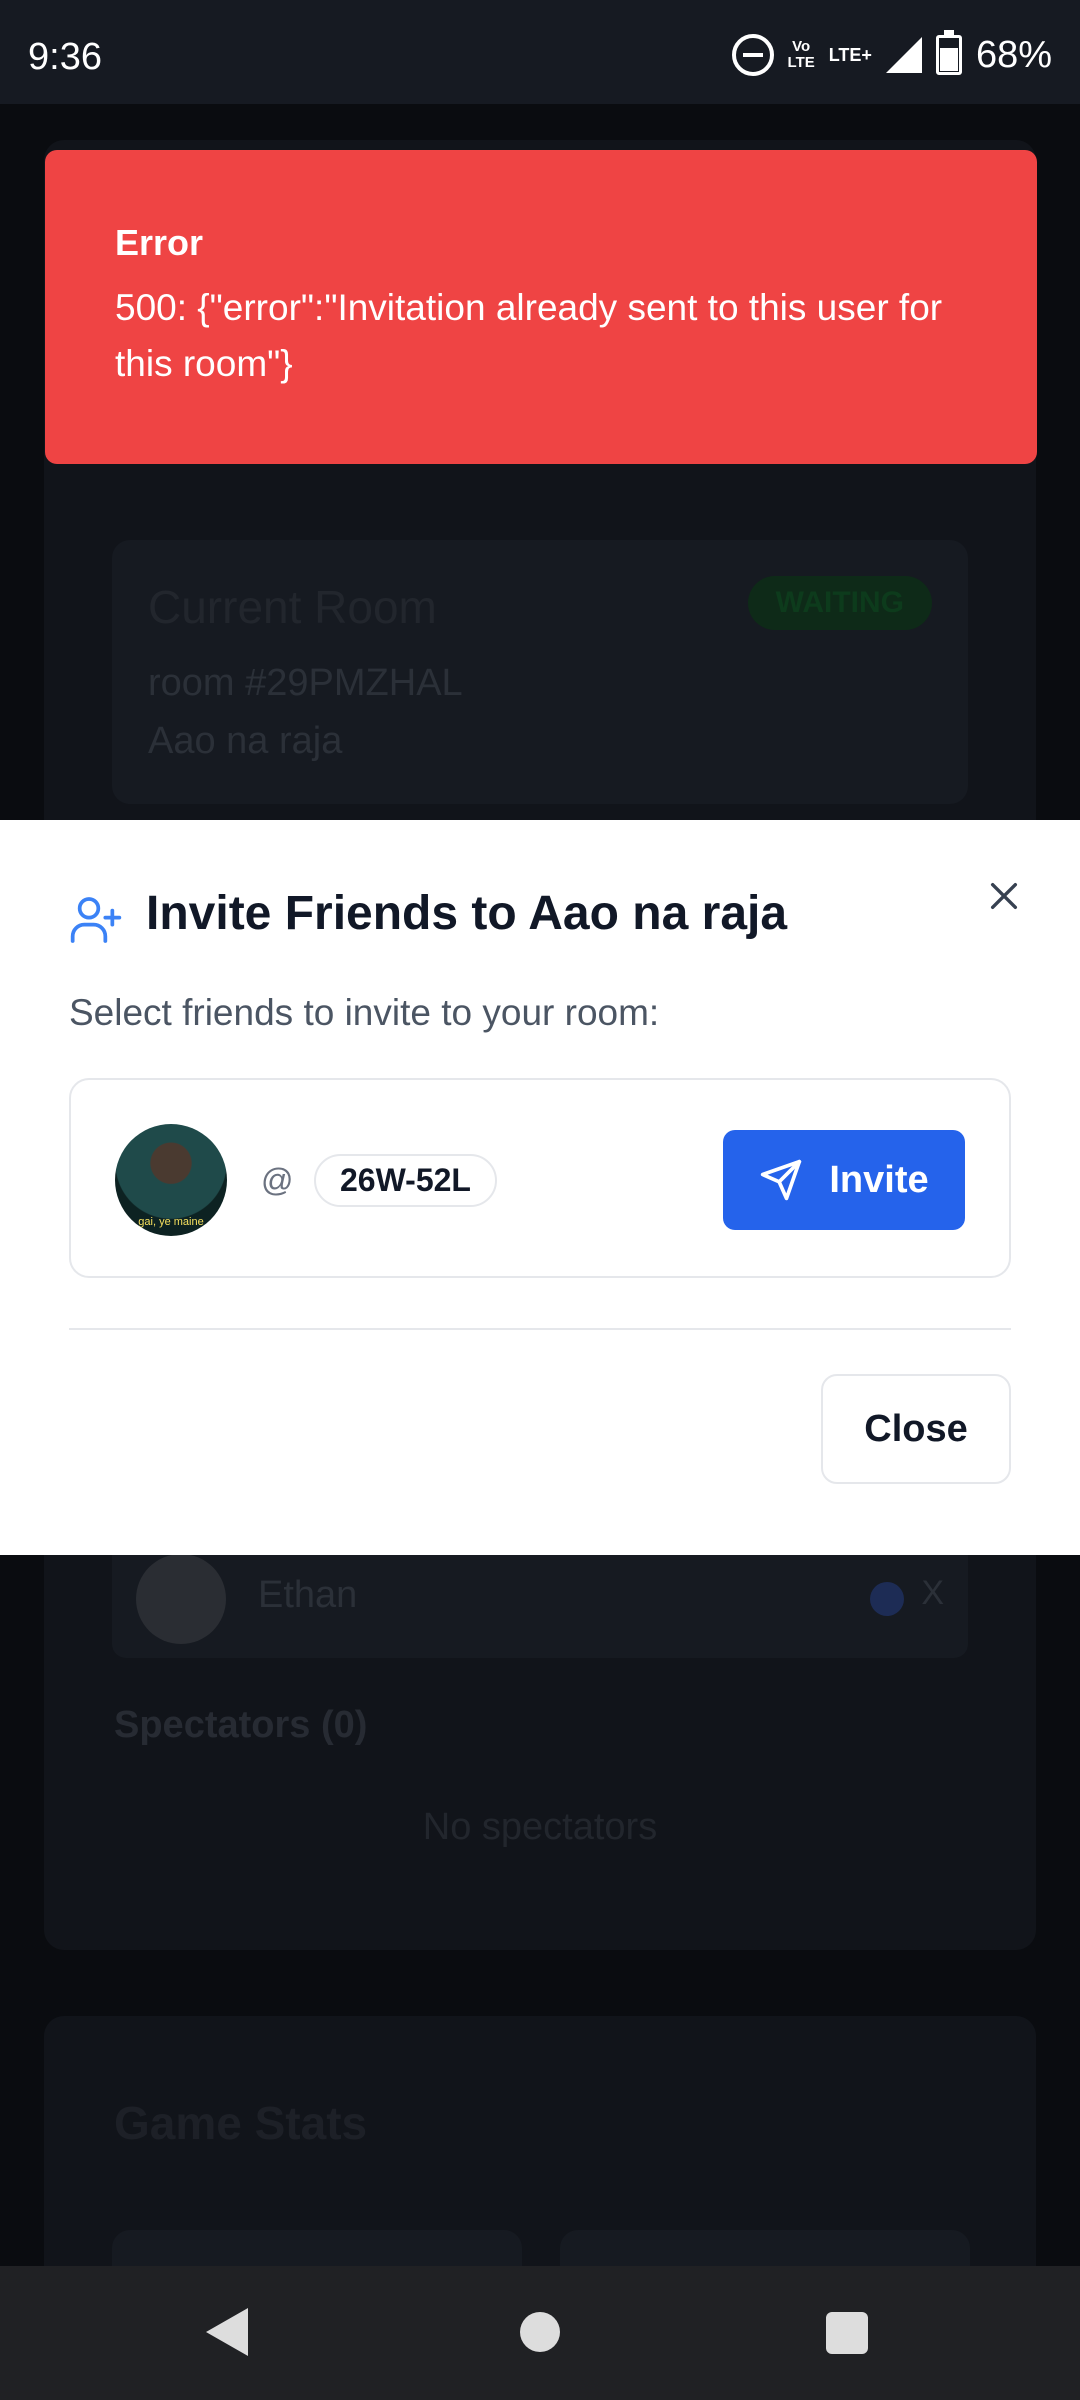 The height and width of the screenshot is (2400, 1080). Describe the element at coordinates (916, 1429) in the screenshot. I see `close-button: Close` at that location.